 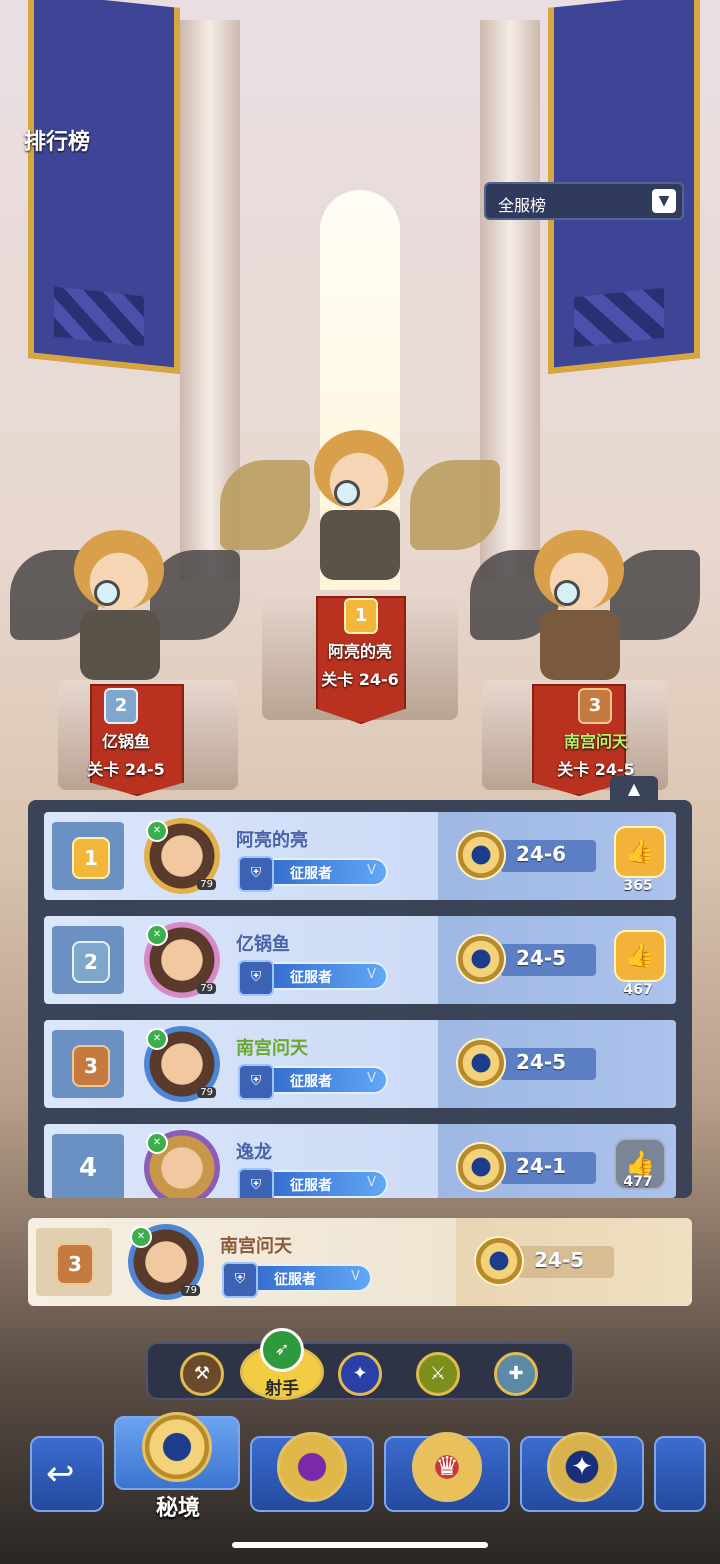 I want to click on rank-medal: 2, so click(x=91, y=962).